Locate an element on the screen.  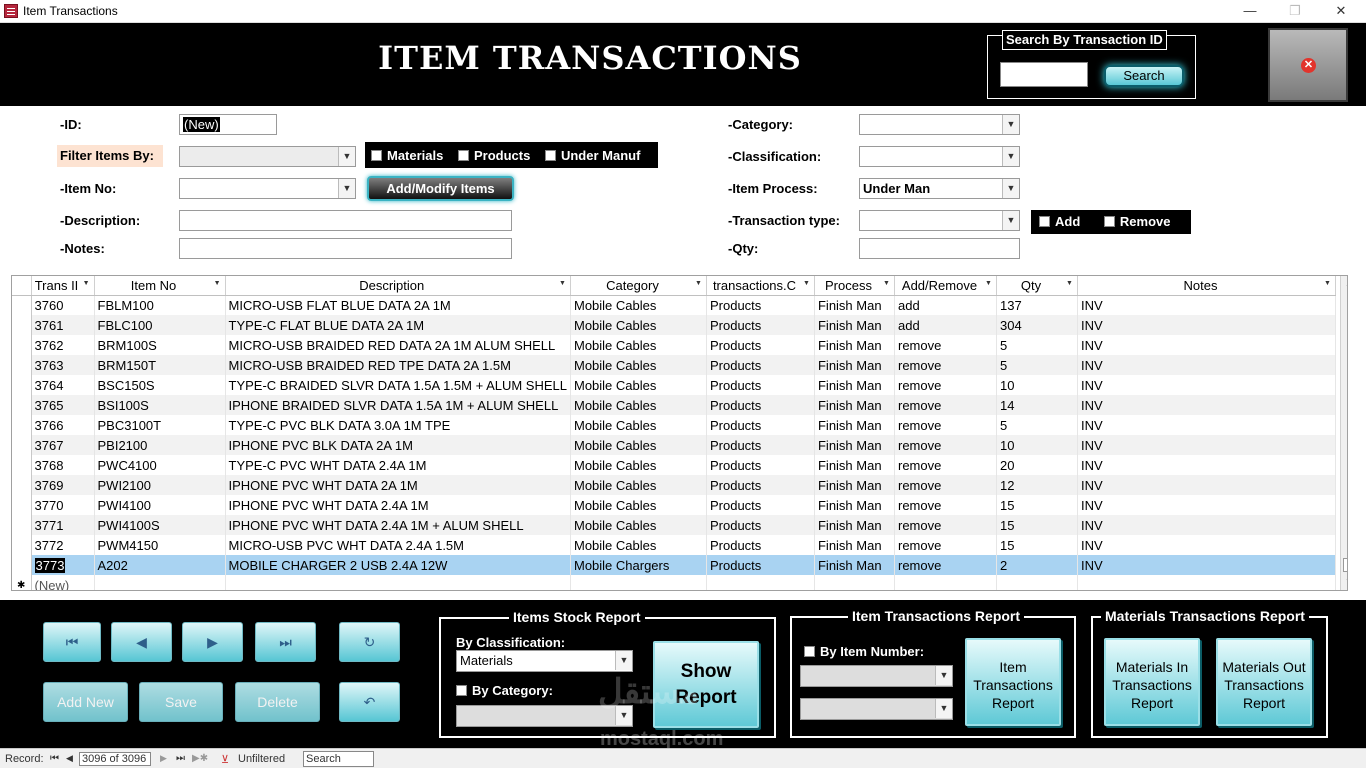
table-cell: MICRO-USB BRAIDED RED TPE DATA 2A 1.5M is located at coordinates (398, 365).